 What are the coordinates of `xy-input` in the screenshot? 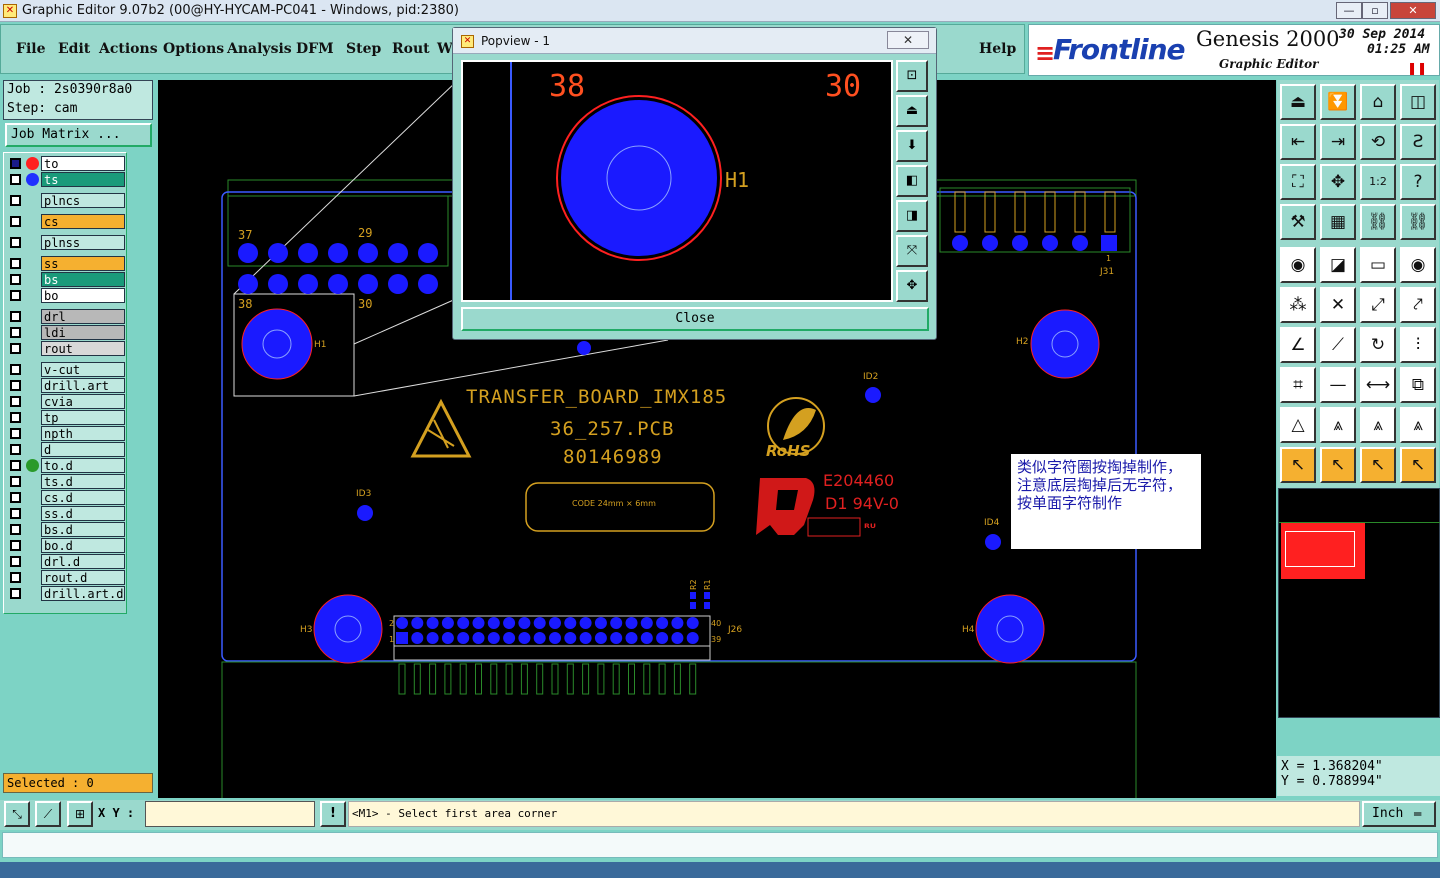 It's located at (230, 814).